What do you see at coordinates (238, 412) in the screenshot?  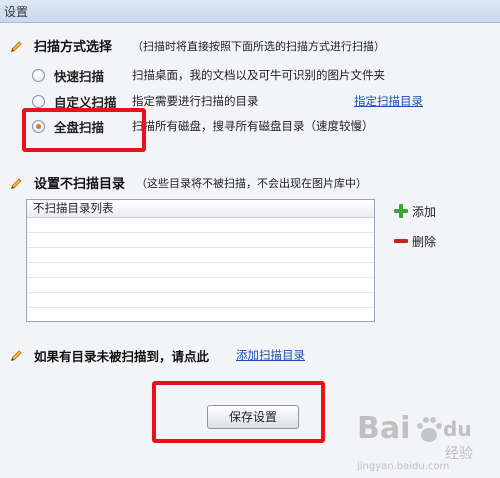 I see `highlight-box-save` at bounding box center [238, 412].